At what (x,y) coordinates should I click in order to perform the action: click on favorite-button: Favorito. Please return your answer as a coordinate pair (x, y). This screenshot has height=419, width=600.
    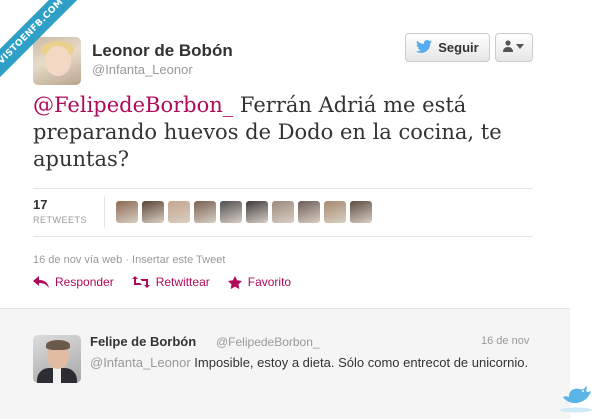
    Looking at the image, I should click on (259, 282).